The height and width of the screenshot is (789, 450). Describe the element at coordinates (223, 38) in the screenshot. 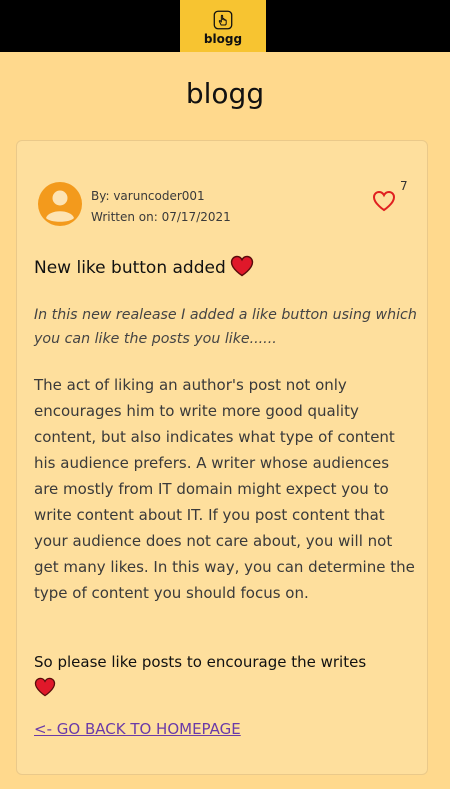

I see `logo-text: blogg` at that location.